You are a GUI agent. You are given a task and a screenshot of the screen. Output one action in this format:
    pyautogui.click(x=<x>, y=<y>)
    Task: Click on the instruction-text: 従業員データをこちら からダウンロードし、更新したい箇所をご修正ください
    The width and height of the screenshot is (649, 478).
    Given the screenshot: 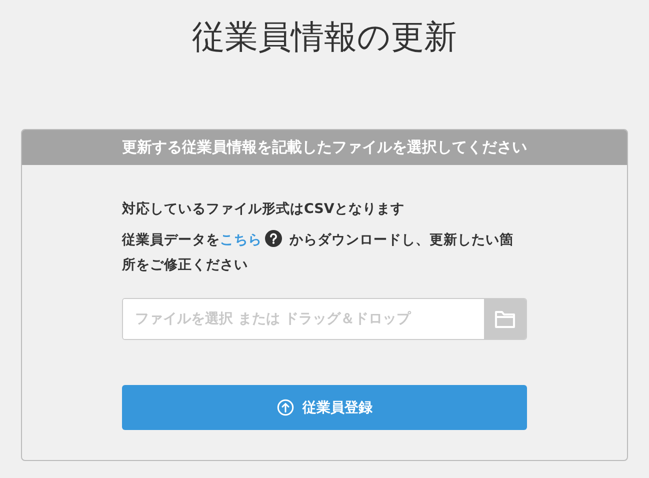 What is the action you would take?
    pyautogui.click(x=318, y=252)
    